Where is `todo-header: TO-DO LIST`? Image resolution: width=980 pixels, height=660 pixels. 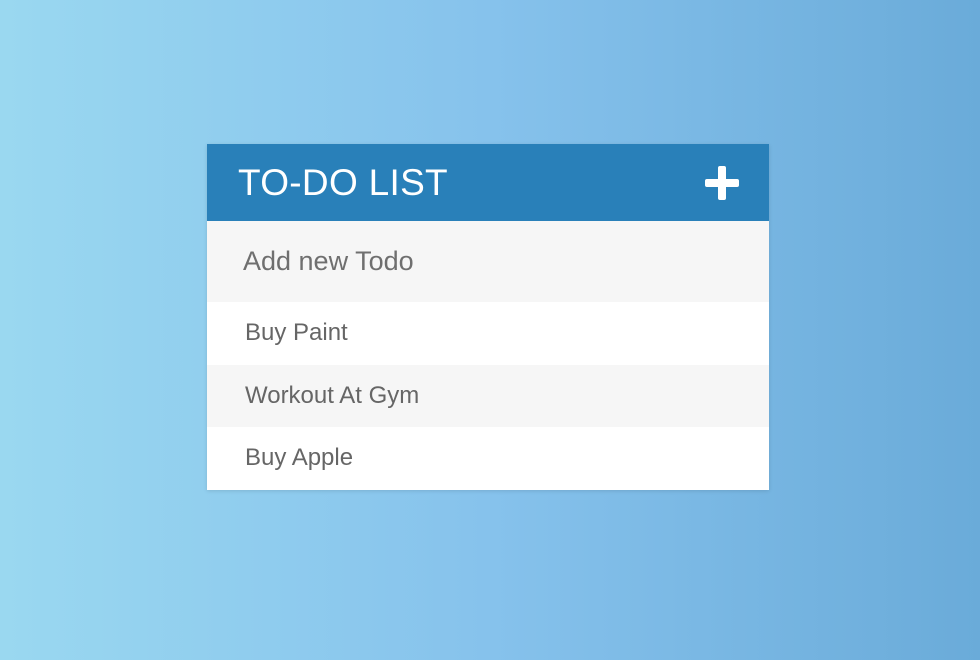 todo-header: TO-DO LIST is located at coordinates (488, 182).